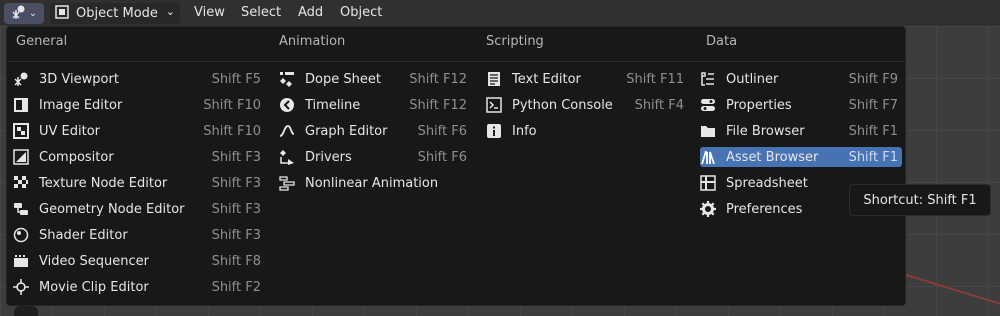 Image resolution: width=1000 pixels, height=316 pixels. What do you see at coordinates (494, 105) in the screenshot?
I see `python-console-icon` at bounding box center [494, 105].